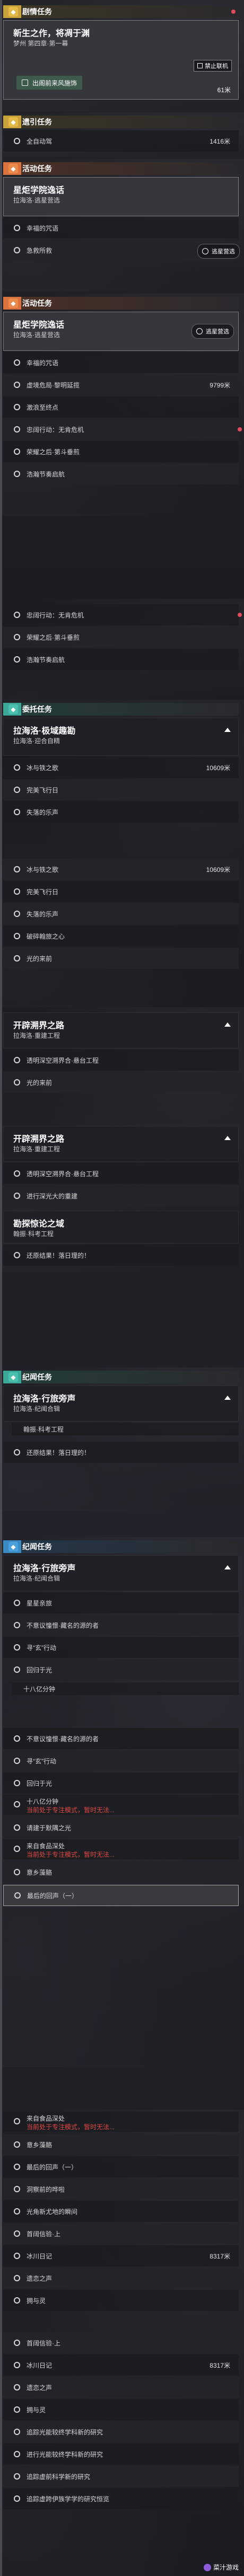 The height and width of the screenshot is (2576, 244). Describe the element at coordinates (43, 812) in the screenshot. I see `explore-row-label: 失落的乐声` at that location.